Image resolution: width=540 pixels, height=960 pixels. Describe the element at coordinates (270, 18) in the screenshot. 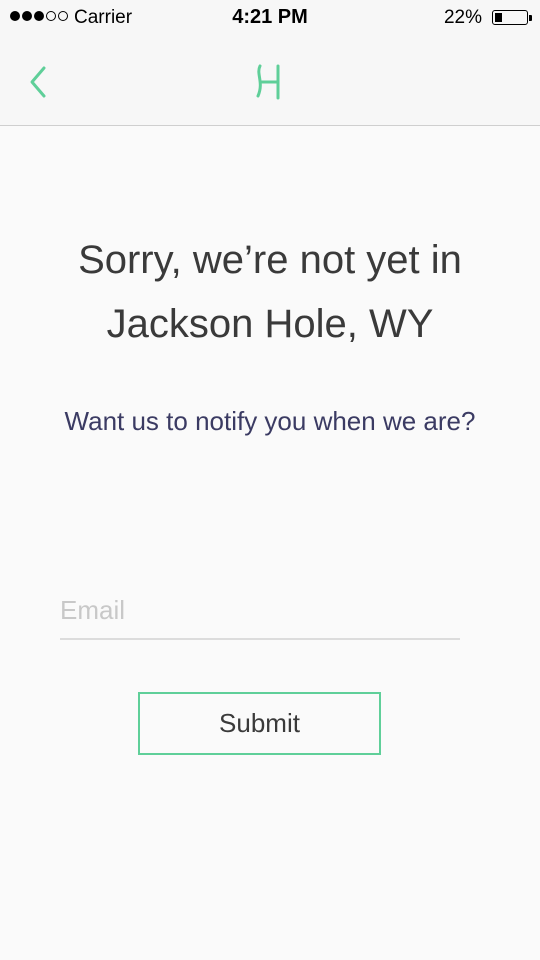

I see `status-bar: Carrier 4:21 PM 22%` at that location.